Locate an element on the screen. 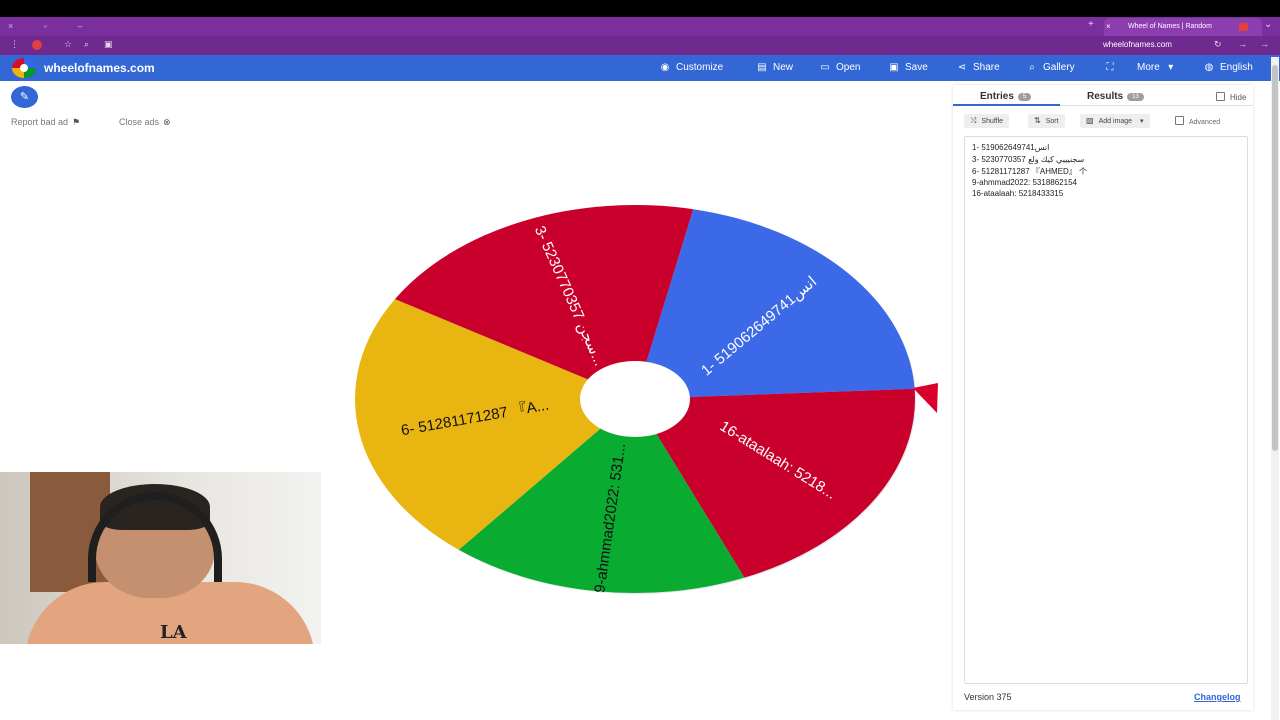 The image size is (1280, 720). customize-button: ◉ Customize is located at coordinates (691, 67).